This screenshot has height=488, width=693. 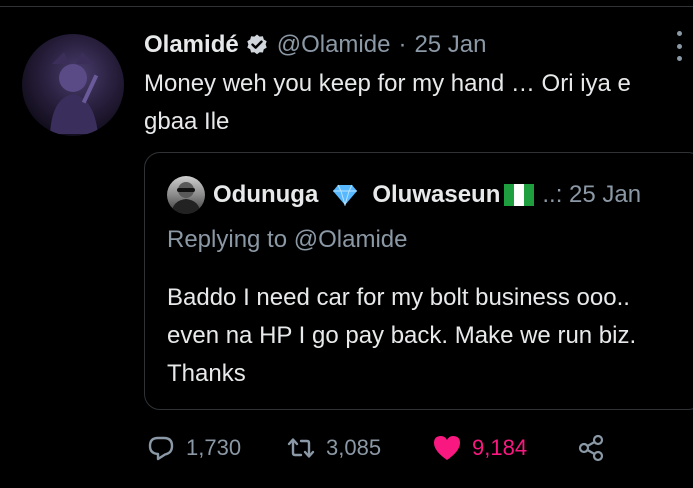 What do you see at coordinates (354, 447) in the screenshot?
I see `retweet-count: 3,085` at bounding box center [354, 447].